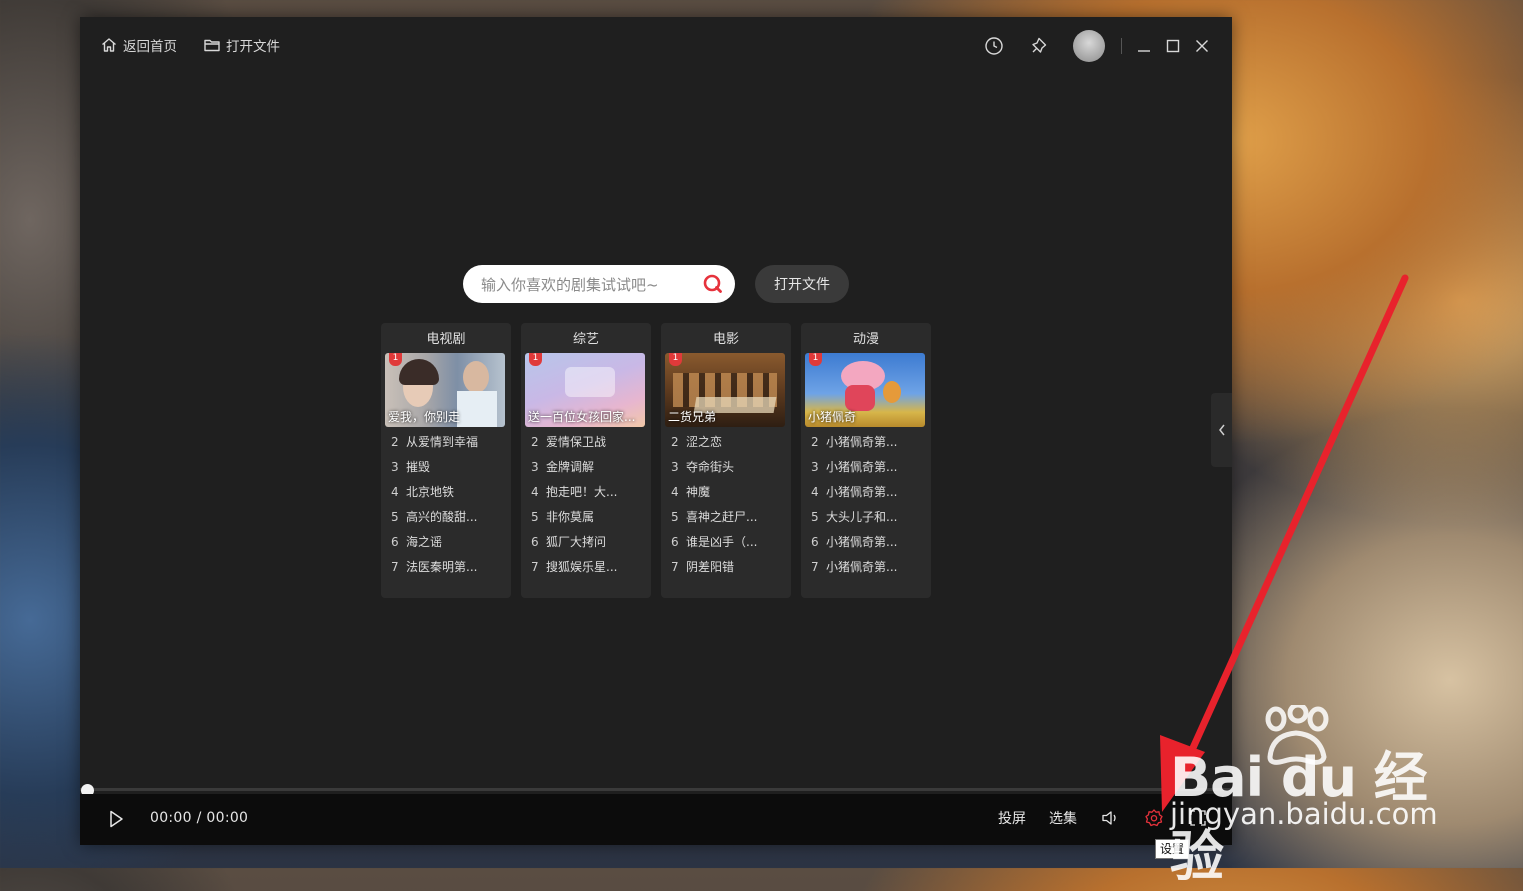 Image resolution: width=1523 pixels, height=891 pixels. I want to click on title-bar: 返回首页 打开文件, so click(656, 45).